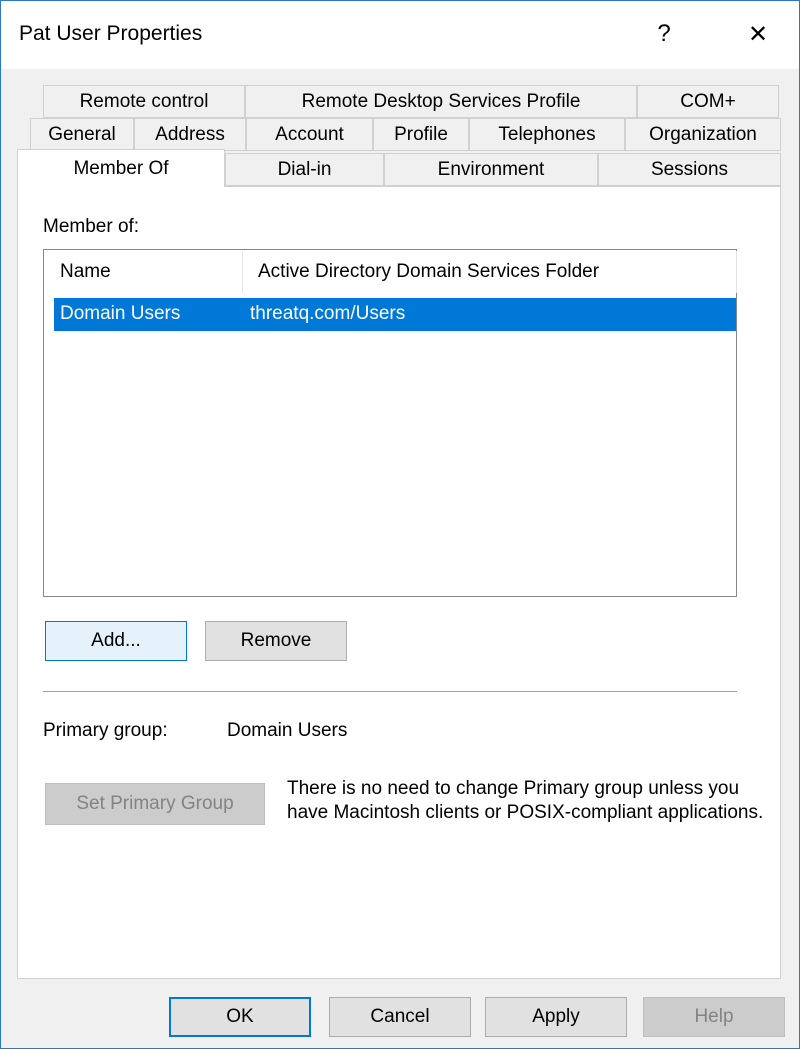 This screenshot has width=800, height=1049. What do you see at coordinates (490, 272) in the screenshot?
I see `column-header-folder: Active Directory Domain Services Folder` at bounding box center [490, 272].